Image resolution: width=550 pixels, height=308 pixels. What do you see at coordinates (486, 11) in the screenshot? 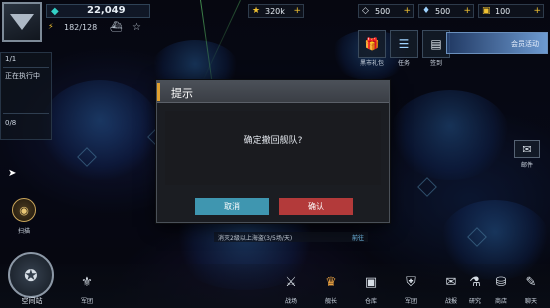
I see `chest-icon: ▣` at bounding box center [486, 11].